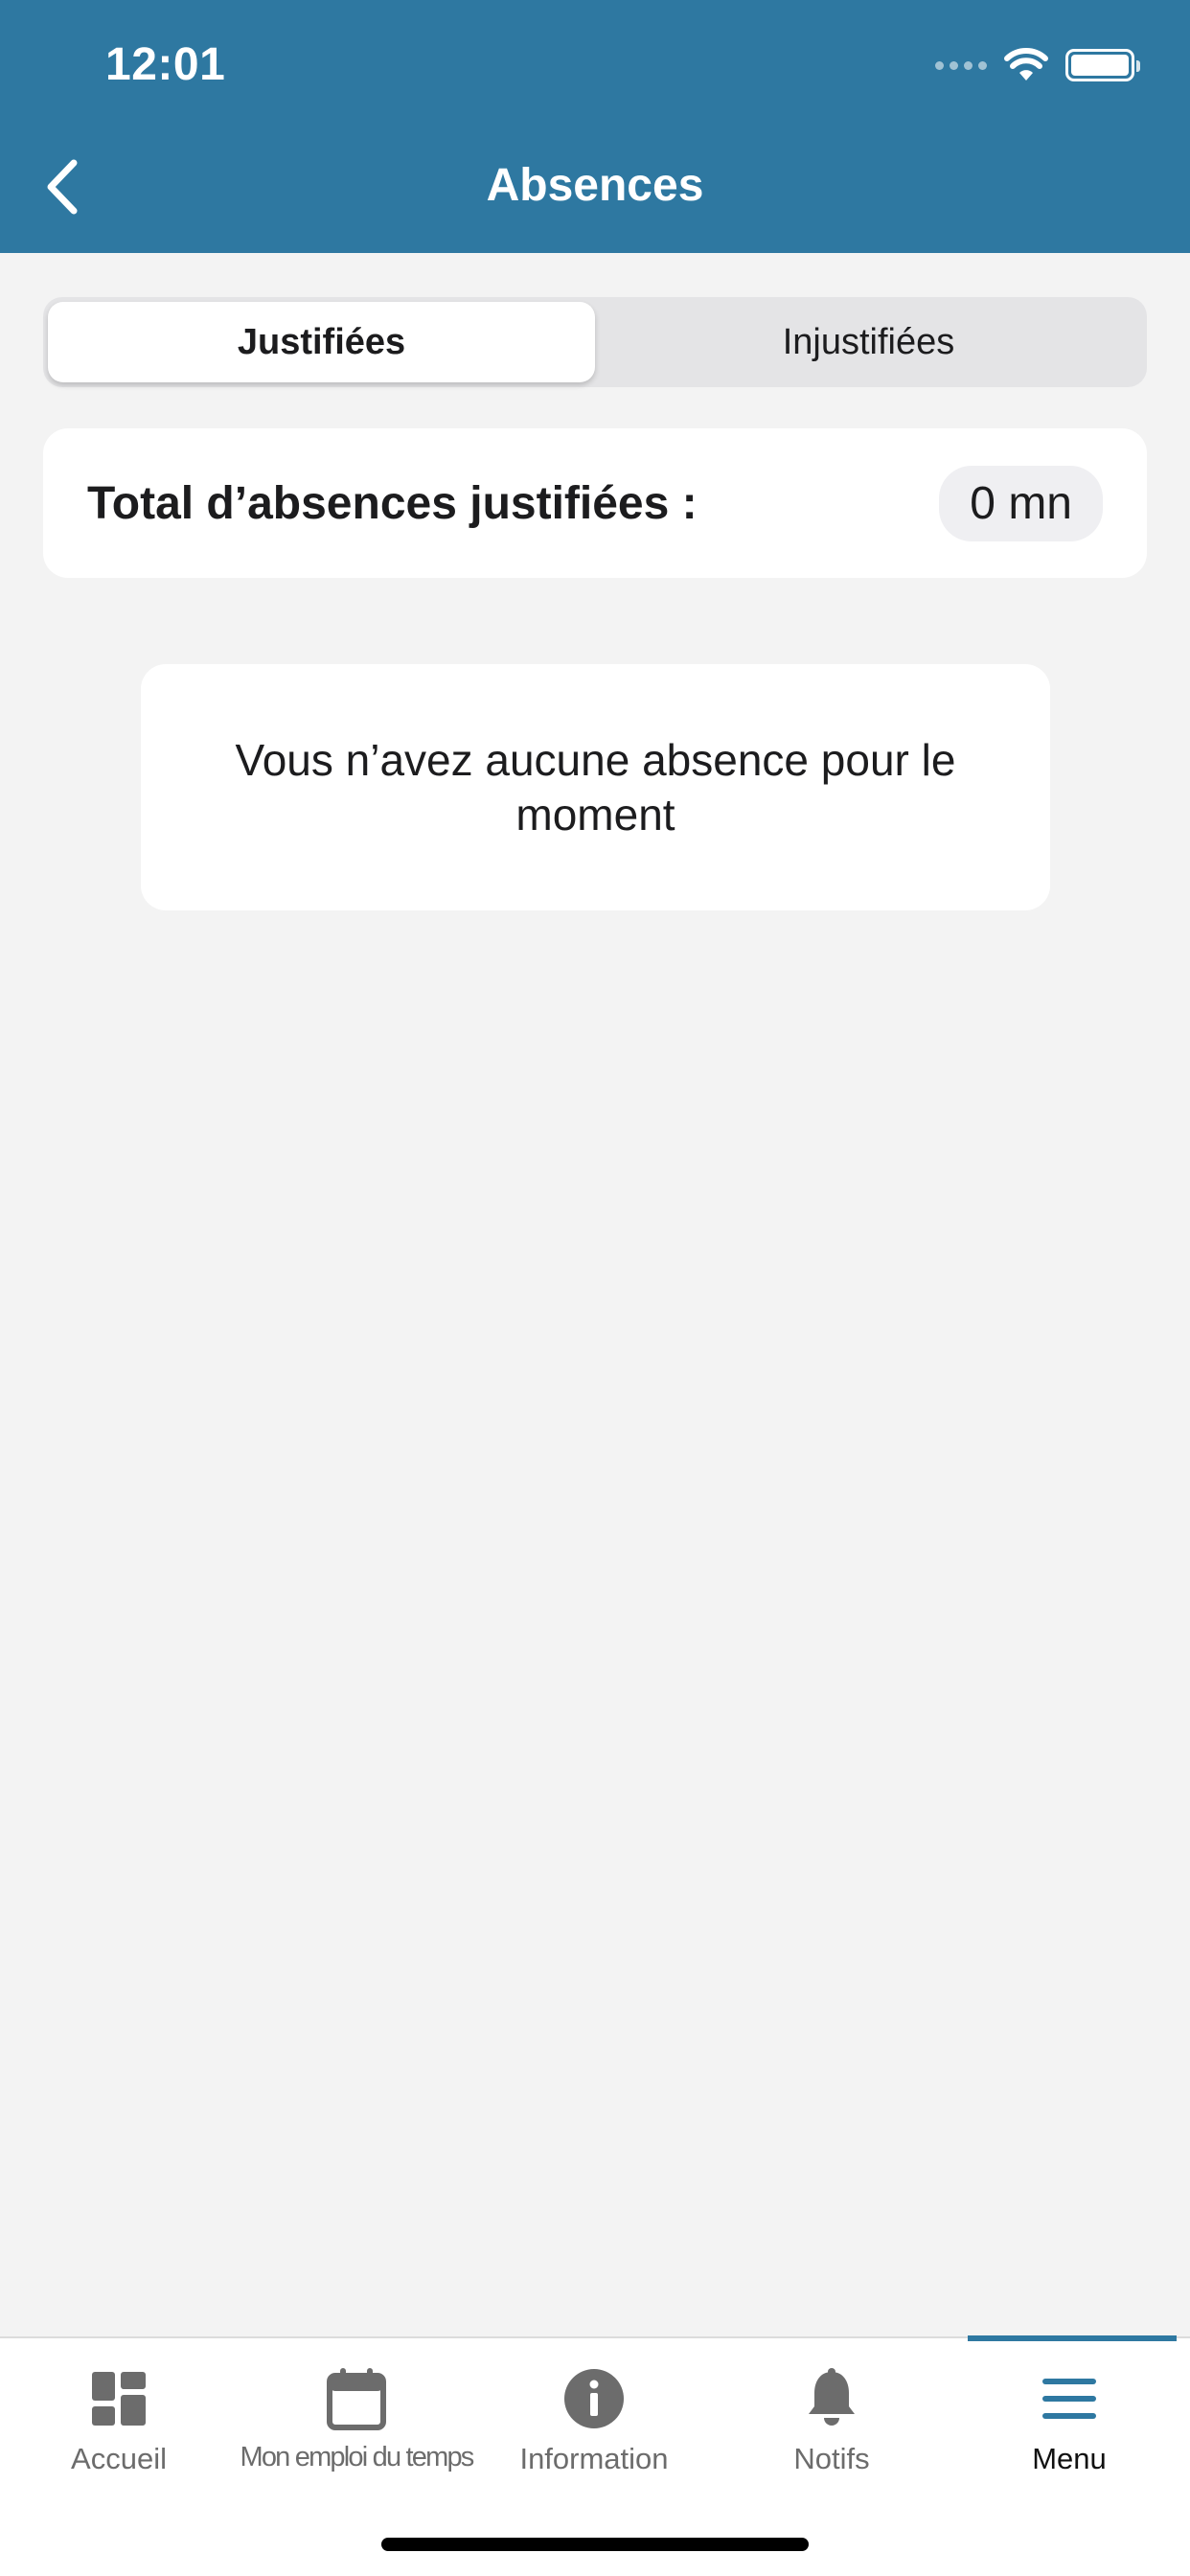 The height and width of the screenshot is (2576, 1190). Describe the element at coordinates (832, 2398) in the screenshot. I see `bell-icon` at that location.